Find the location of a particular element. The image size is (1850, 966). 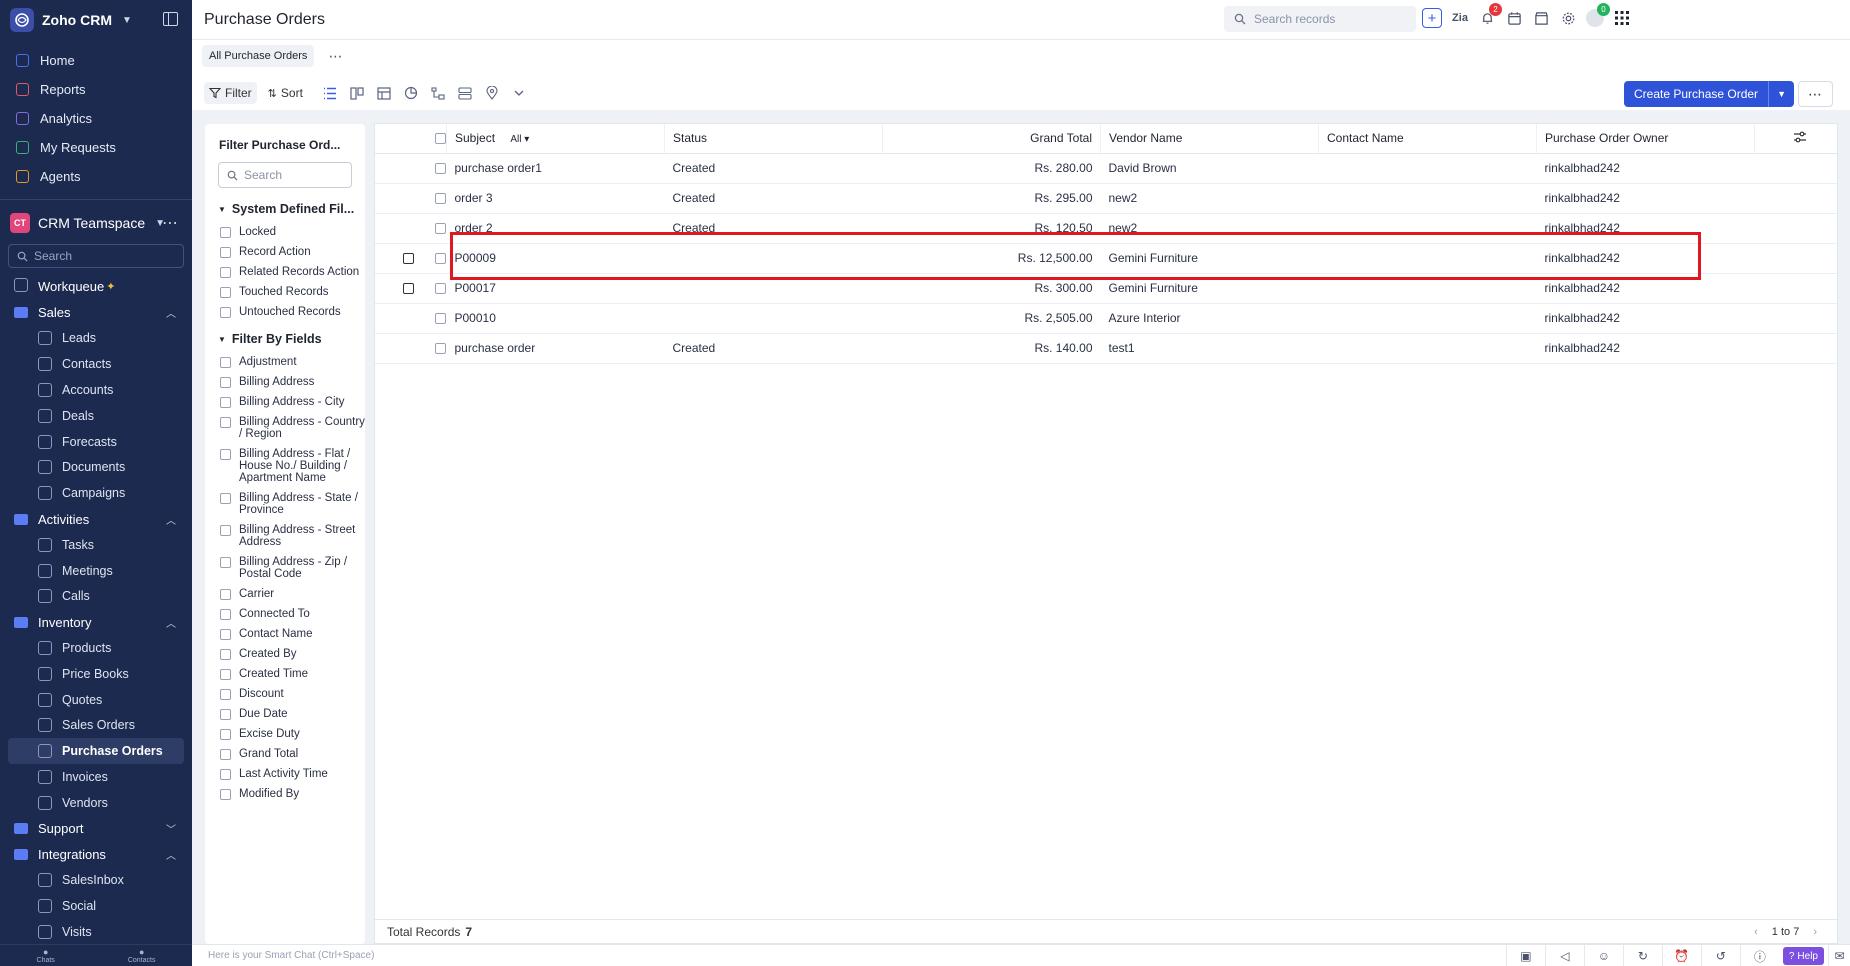

filter-option: Created Time is located at coordinates (285, 674).